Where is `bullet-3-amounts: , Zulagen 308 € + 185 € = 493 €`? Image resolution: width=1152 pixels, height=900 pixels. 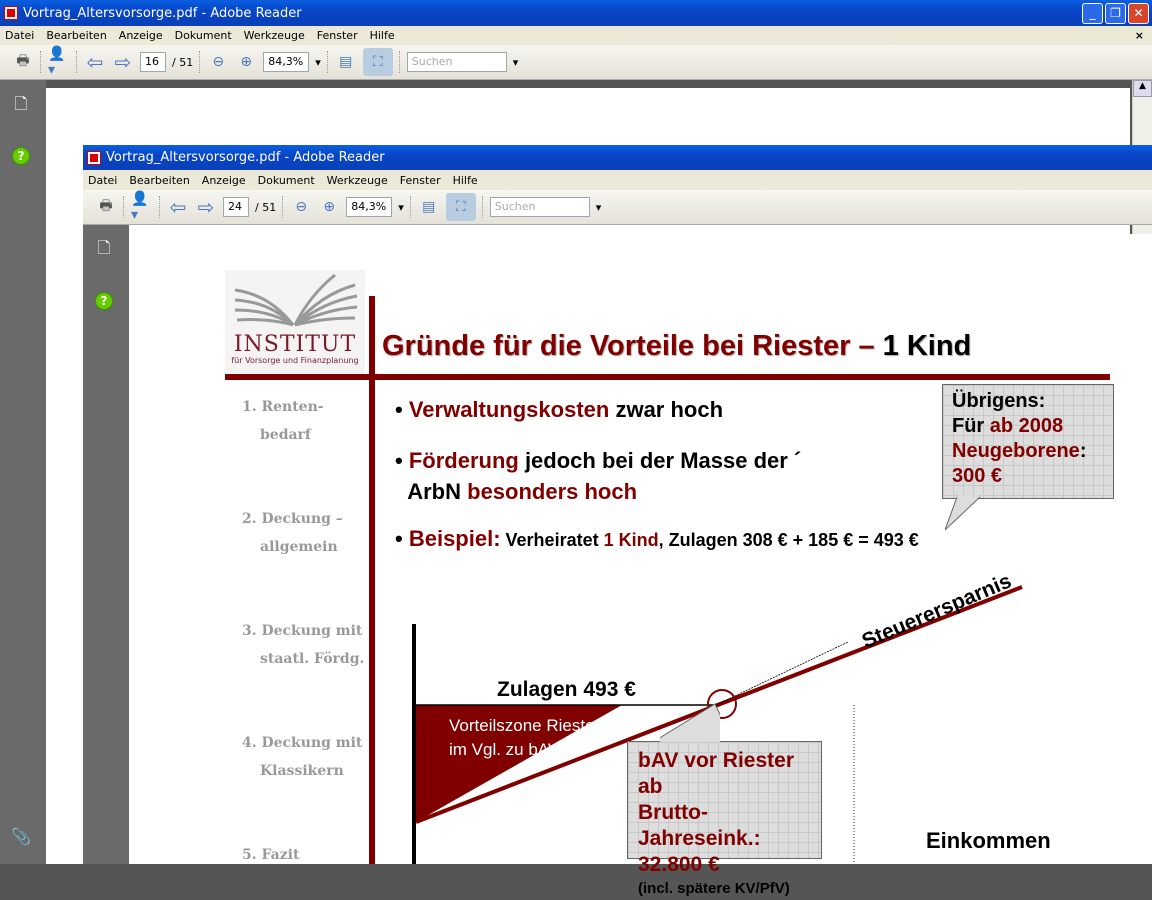
bullet-3-amounts: , Zulagen 308 € + 185 € = 493 € is located at coordinates (788, 540).